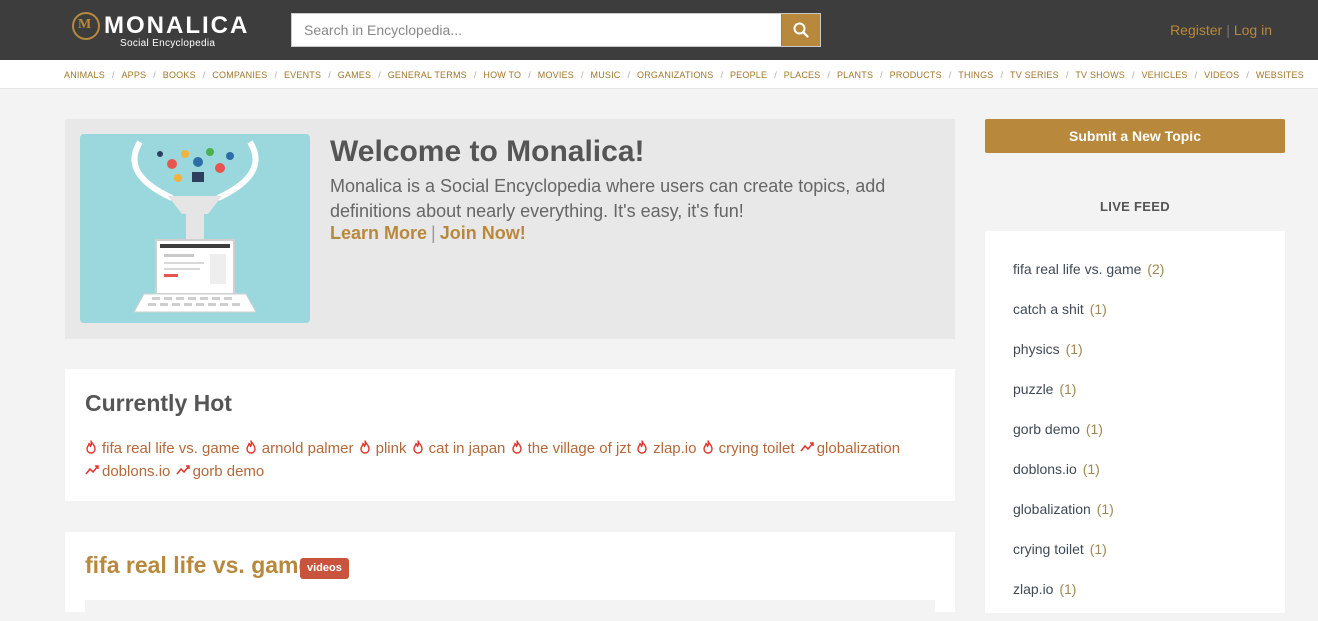 The width and height of the screenshot is (1318, 621). I want to click on category-item: THINGS /, so click(984, 75).